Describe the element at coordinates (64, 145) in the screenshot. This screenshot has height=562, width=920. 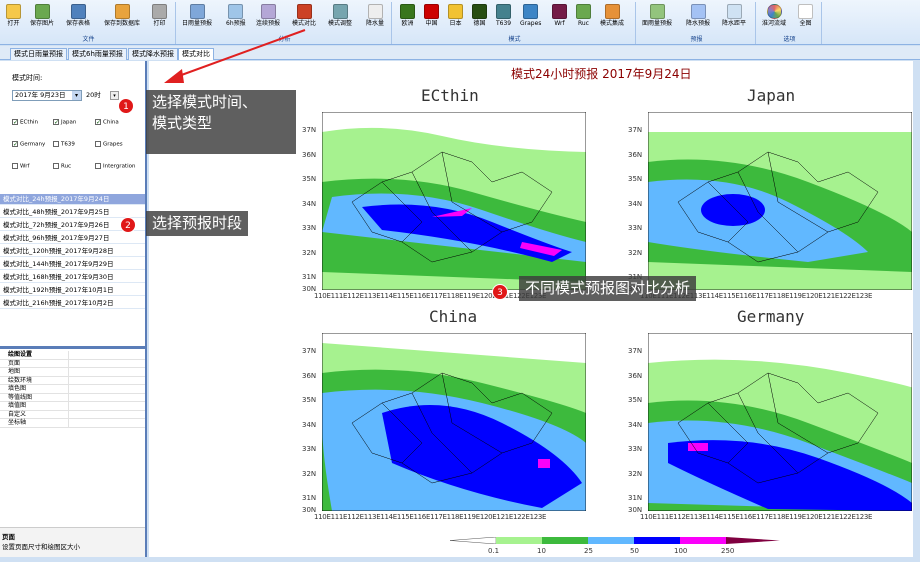
I see `checkbox-t639: T639` at that location.